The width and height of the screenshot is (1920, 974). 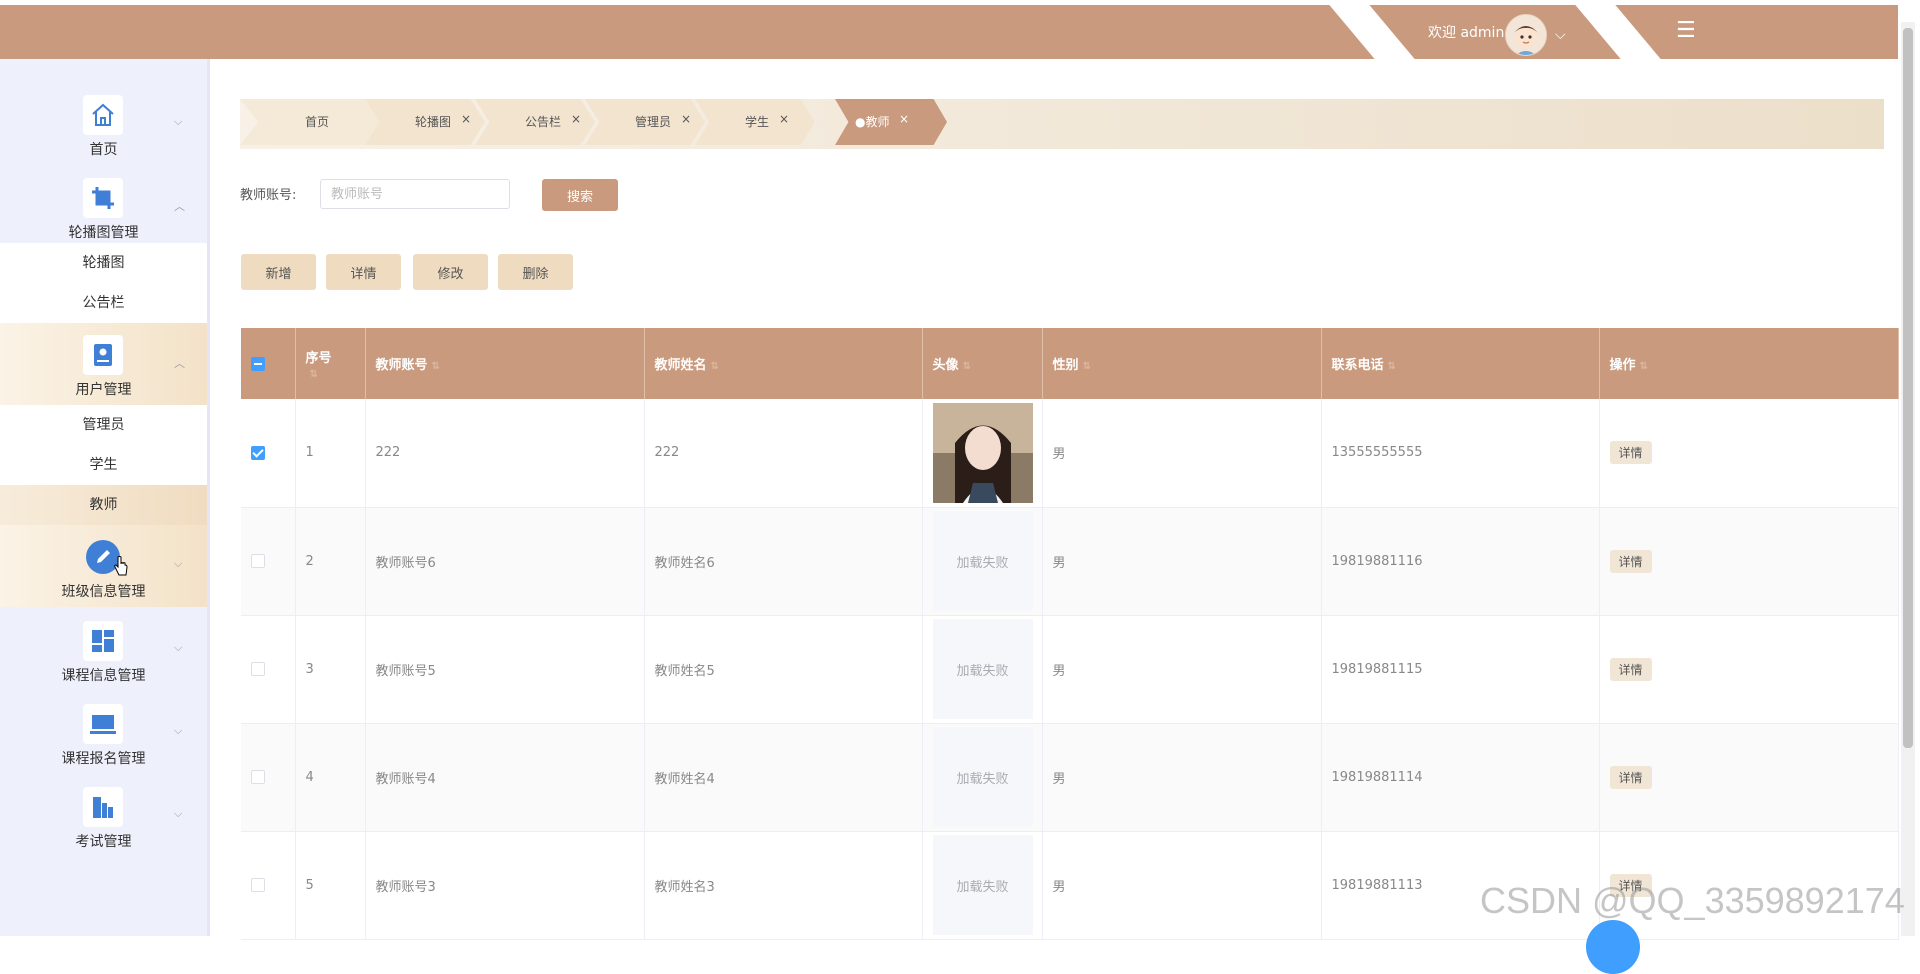 I want to click on sidebar-subitem-teacher: 教师, so click(x=103, y=505).